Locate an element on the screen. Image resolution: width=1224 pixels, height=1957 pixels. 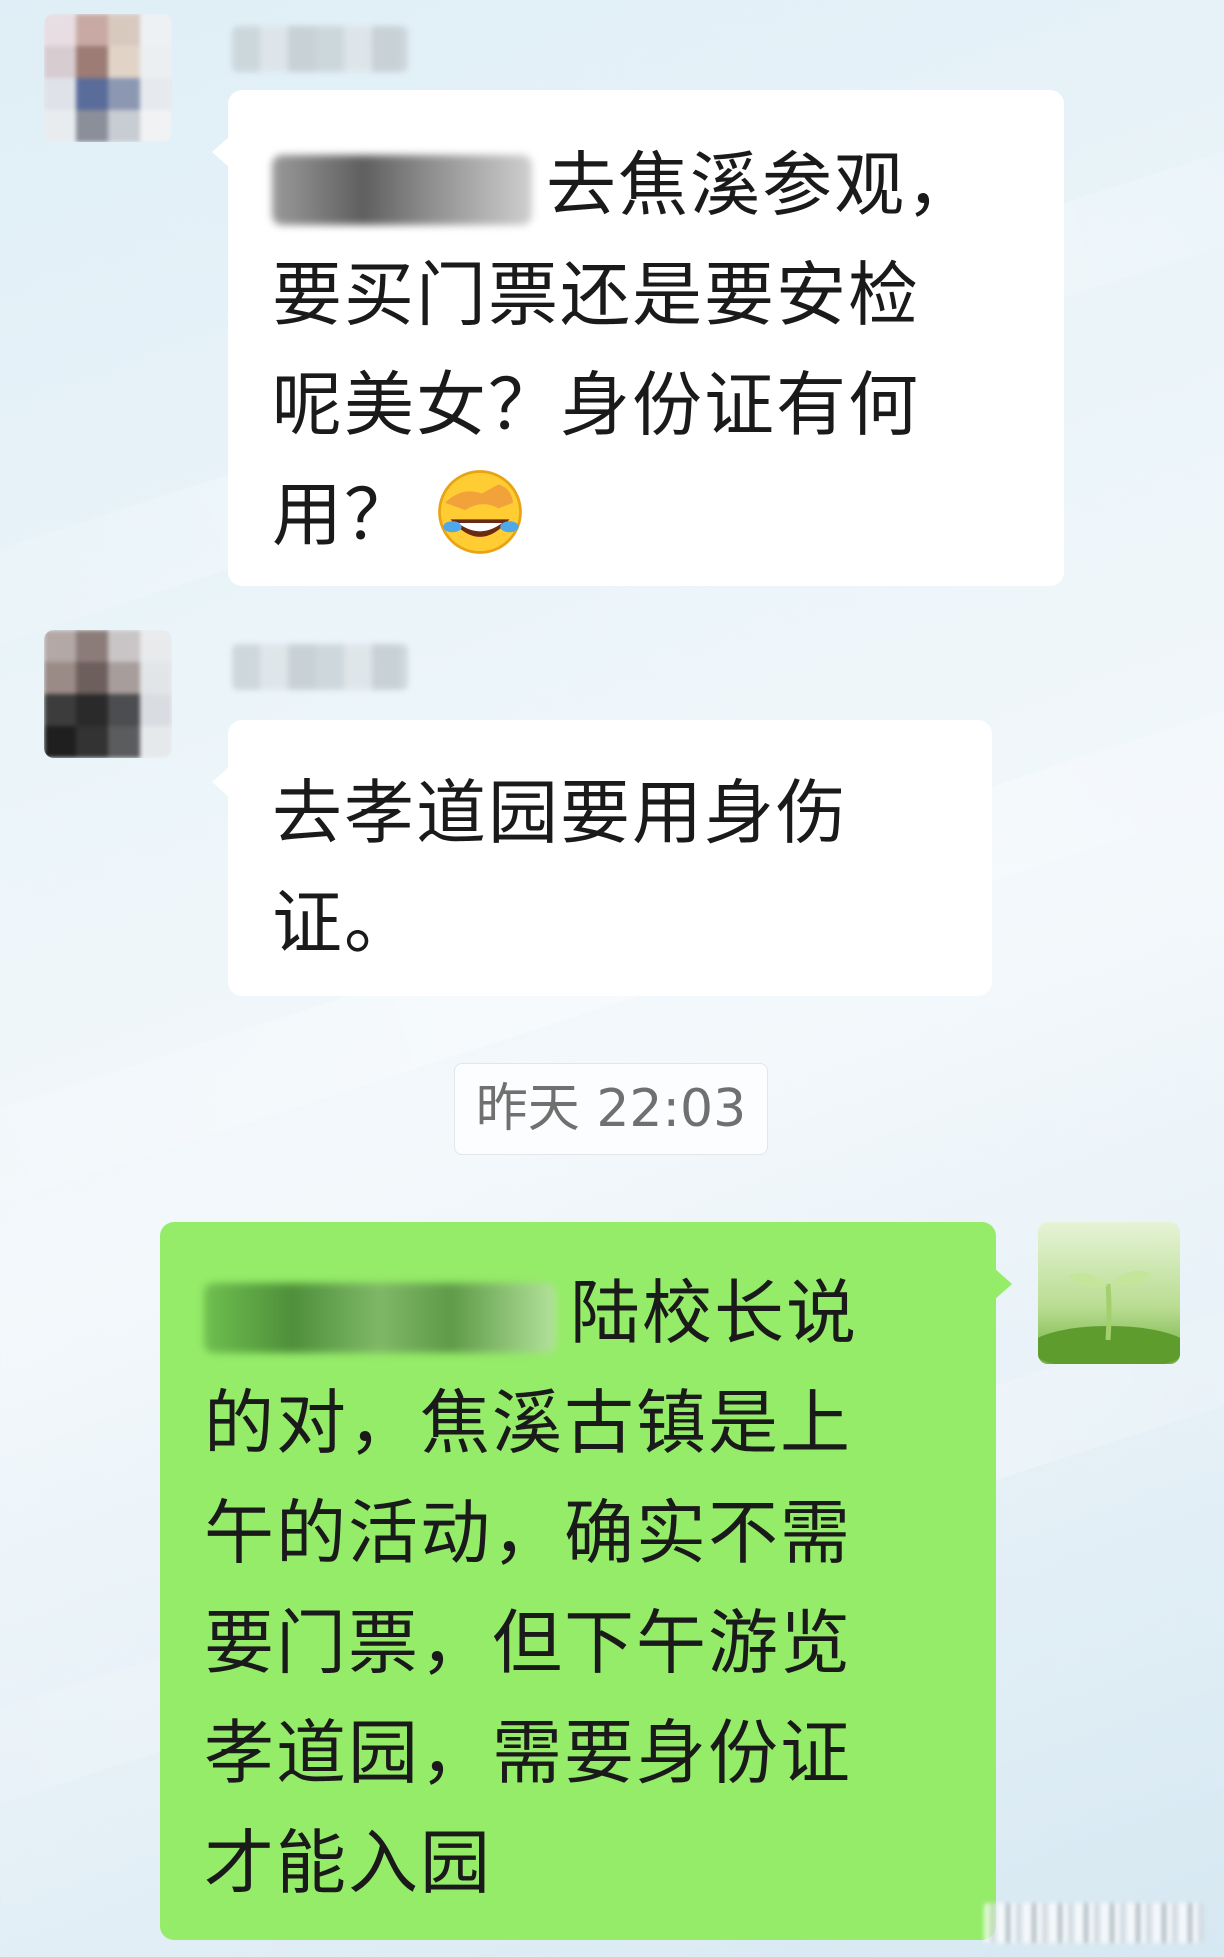
message-line: 证。 is located at coordinates (344, 923).